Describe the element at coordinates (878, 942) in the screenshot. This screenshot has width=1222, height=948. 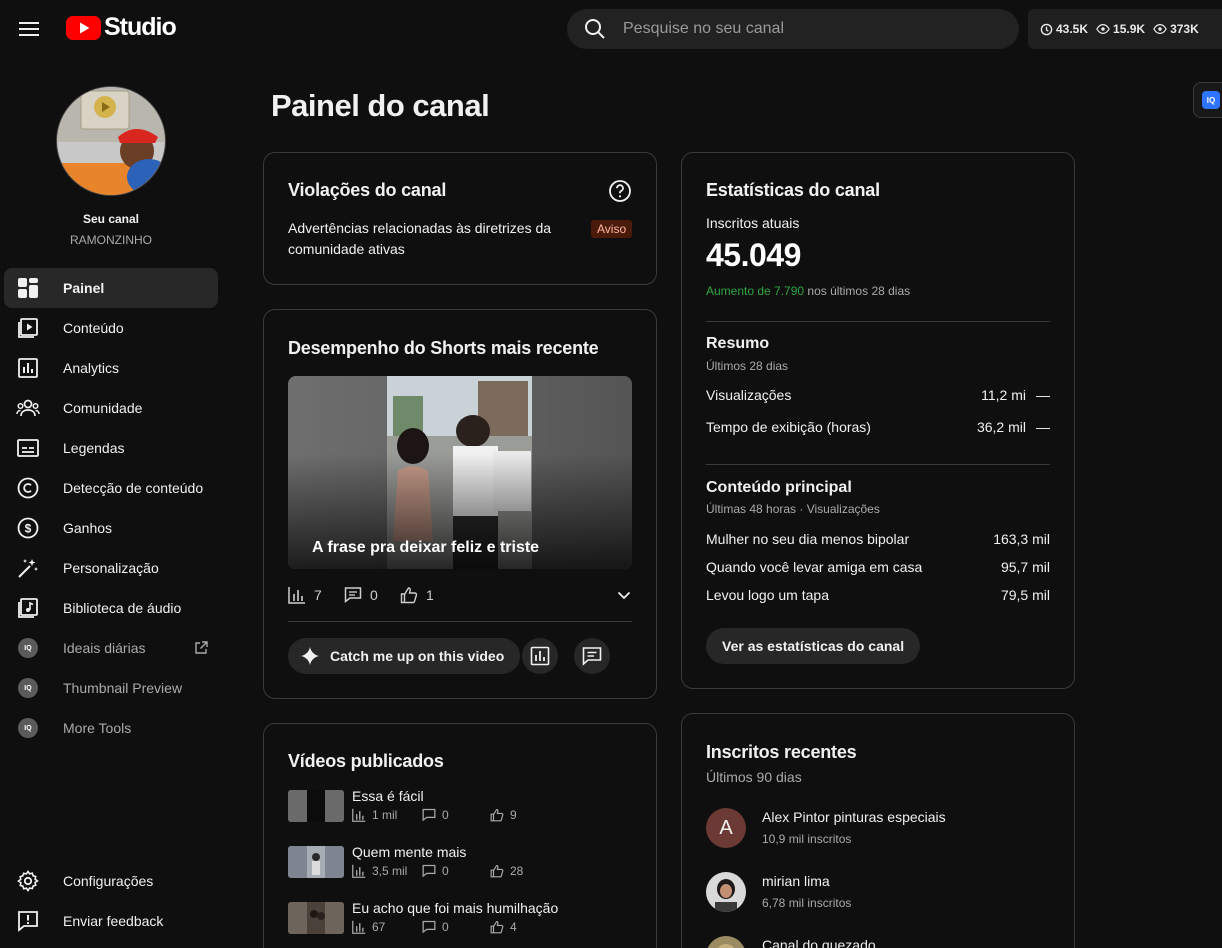
I see `subscriber-row: Canal do quezado` at that location.